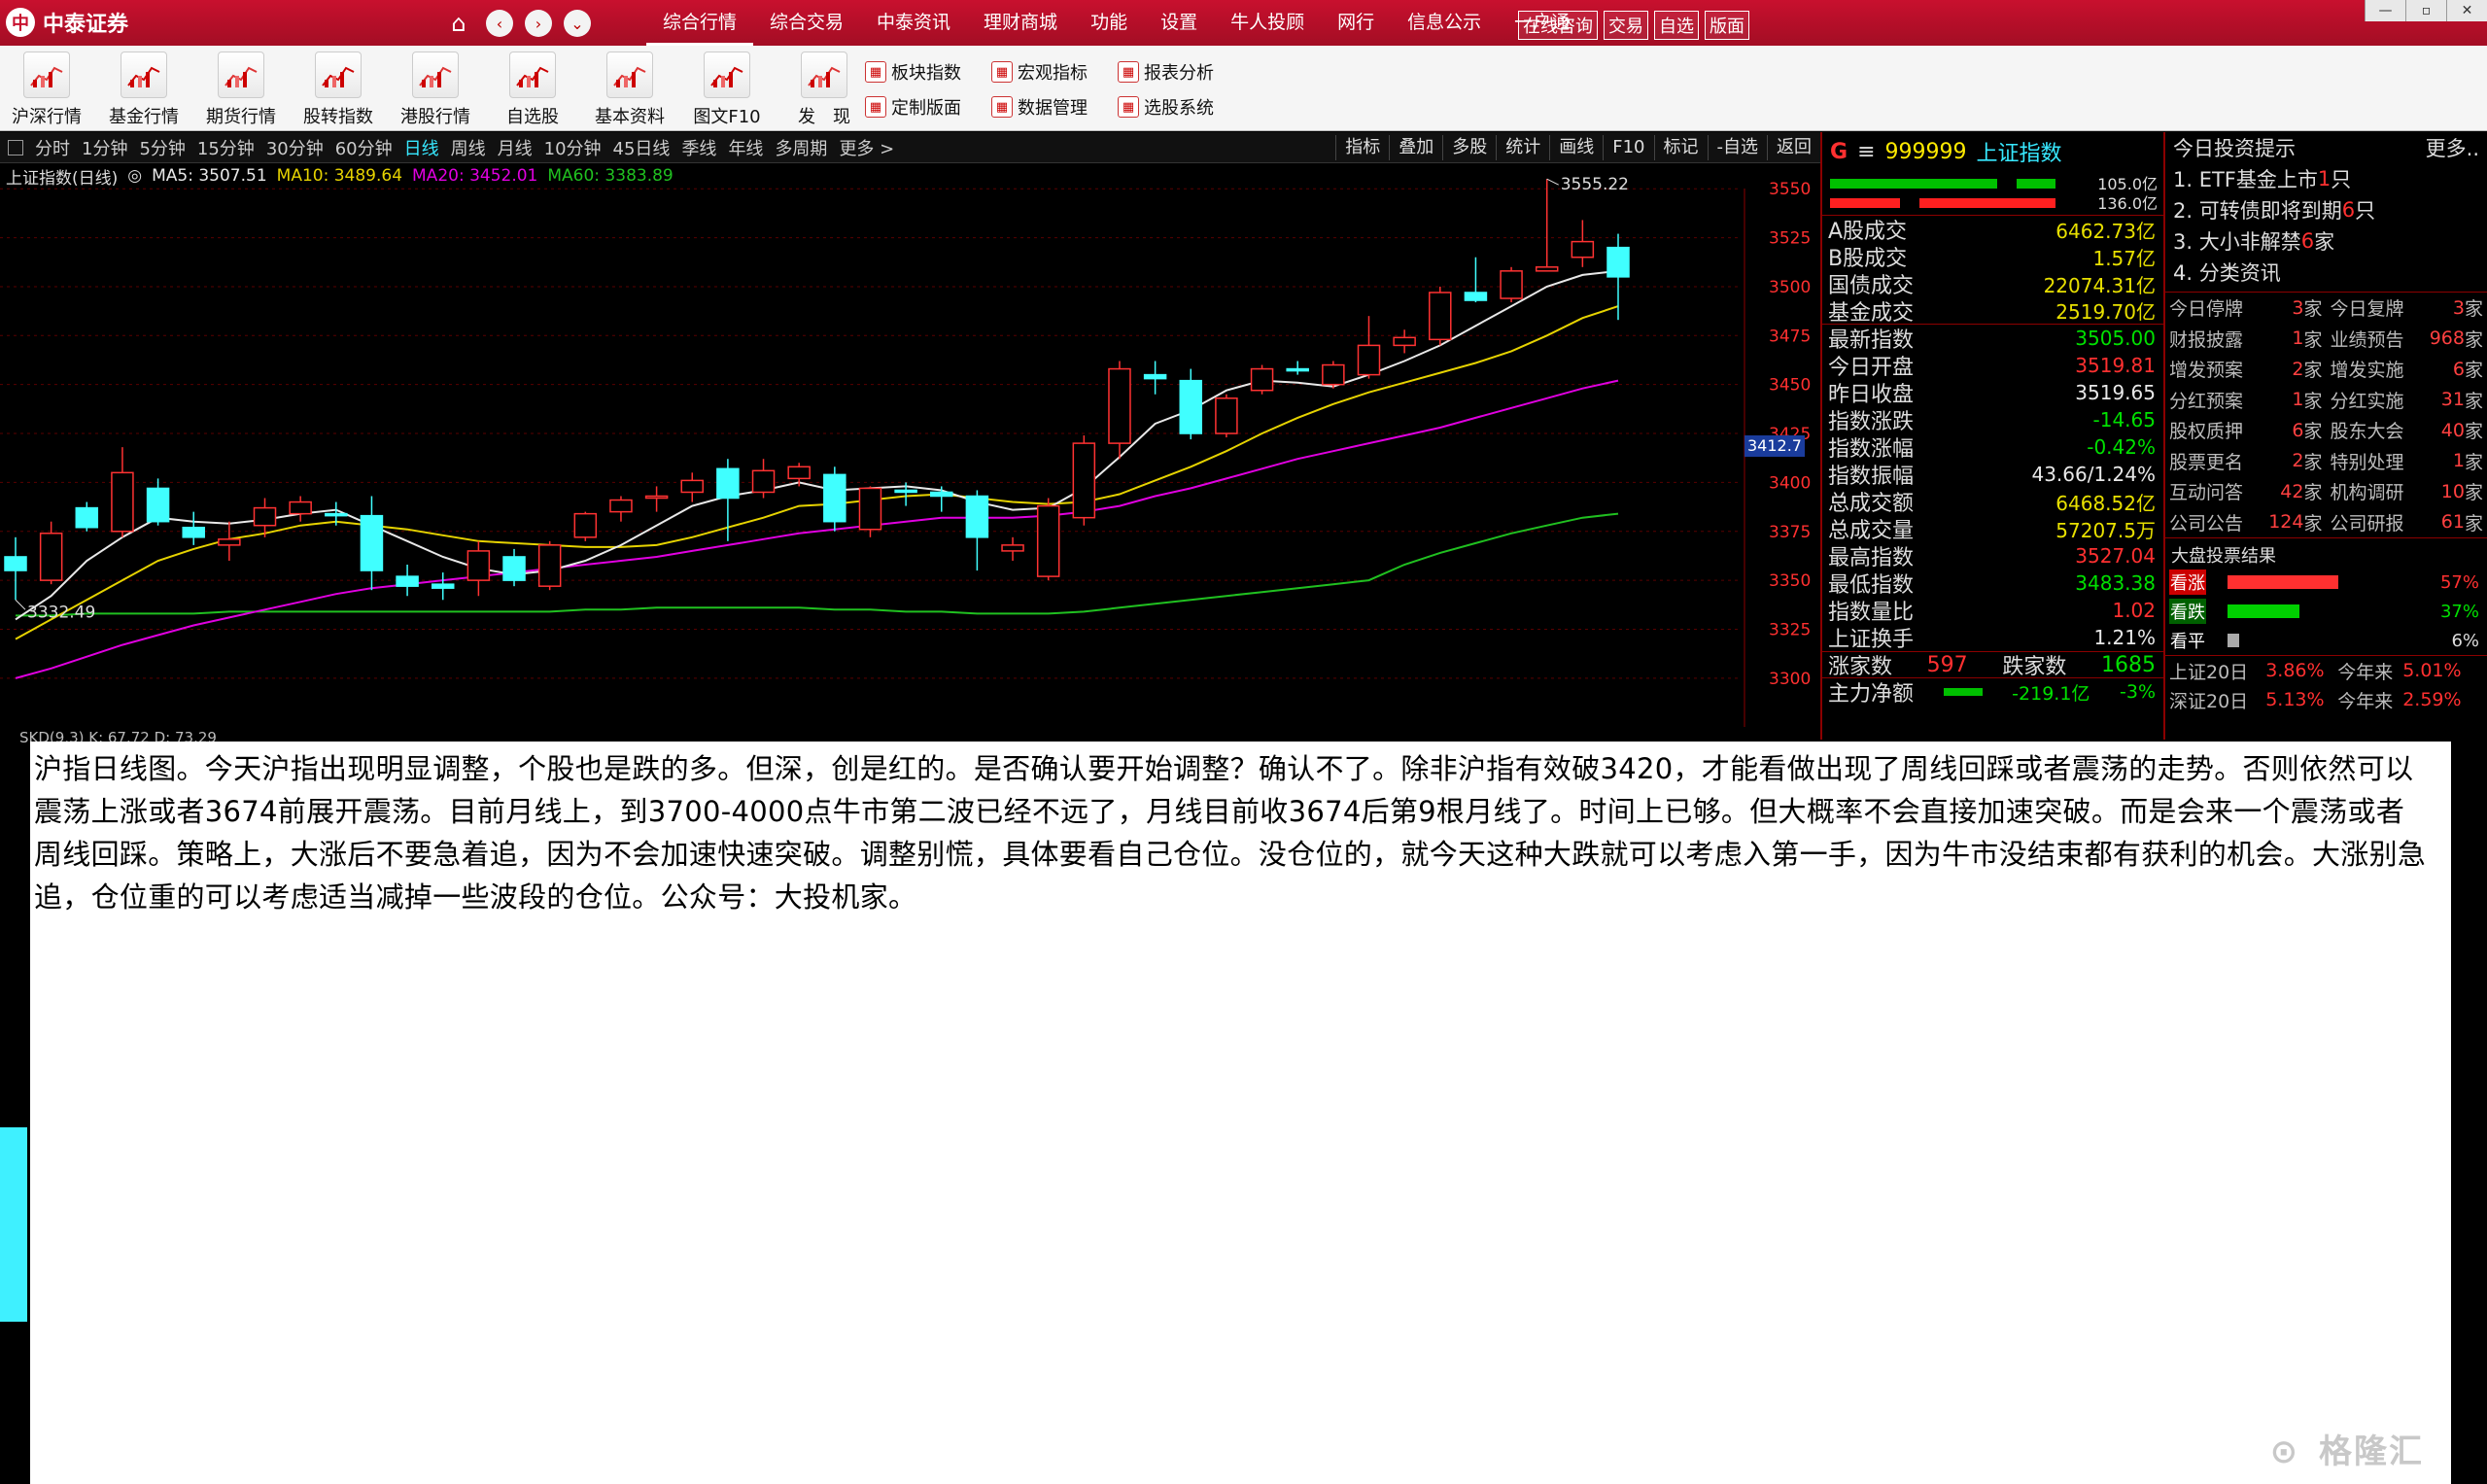 Image resolution: width=2487 pixels, height=1484 pixels. What do you see at coordinates (2246, 339) in the screenshot?
I see `stat-item-2: 财报披露 1 家` at bounding box center [2246, 339].